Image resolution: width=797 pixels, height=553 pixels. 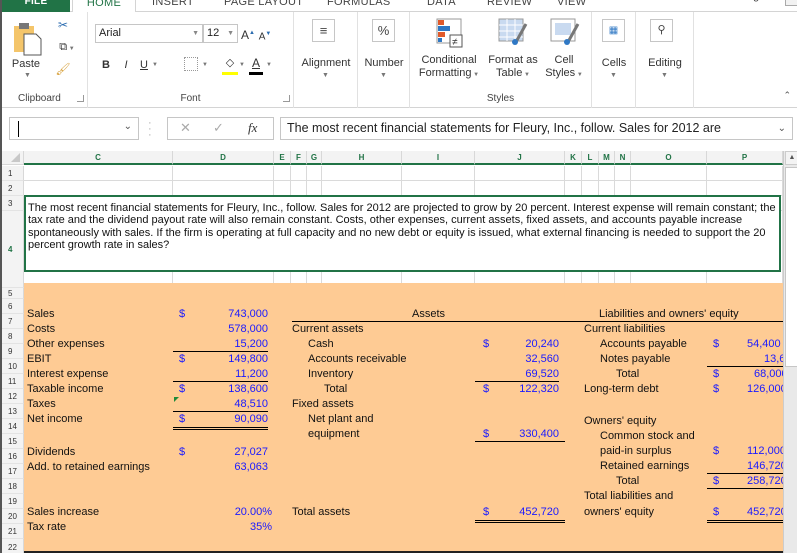 What do you see at coordinates (745, 158) in the screenshot?
I see `column-header-p: P` at bounding box center [745, 158].